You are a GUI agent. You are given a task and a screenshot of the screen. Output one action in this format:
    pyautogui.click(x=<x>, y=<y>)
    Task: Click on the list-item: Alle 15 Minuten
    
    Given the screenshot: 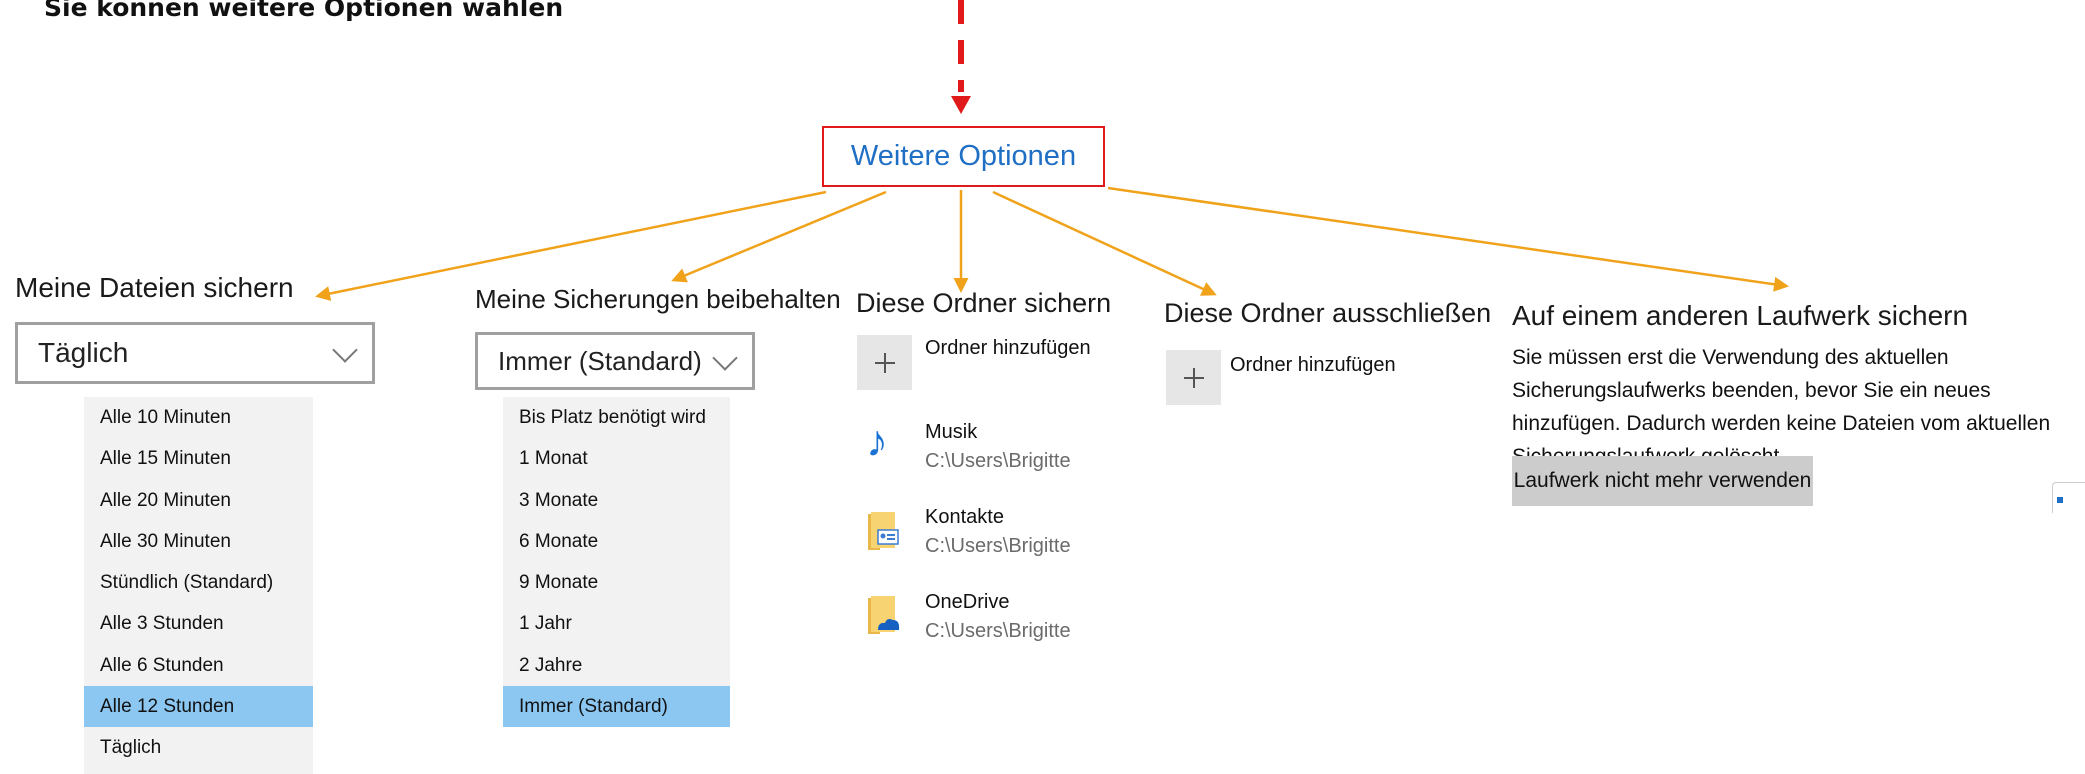 What is the action you would take?
    pyautogui.click(x=198, y=458)
    